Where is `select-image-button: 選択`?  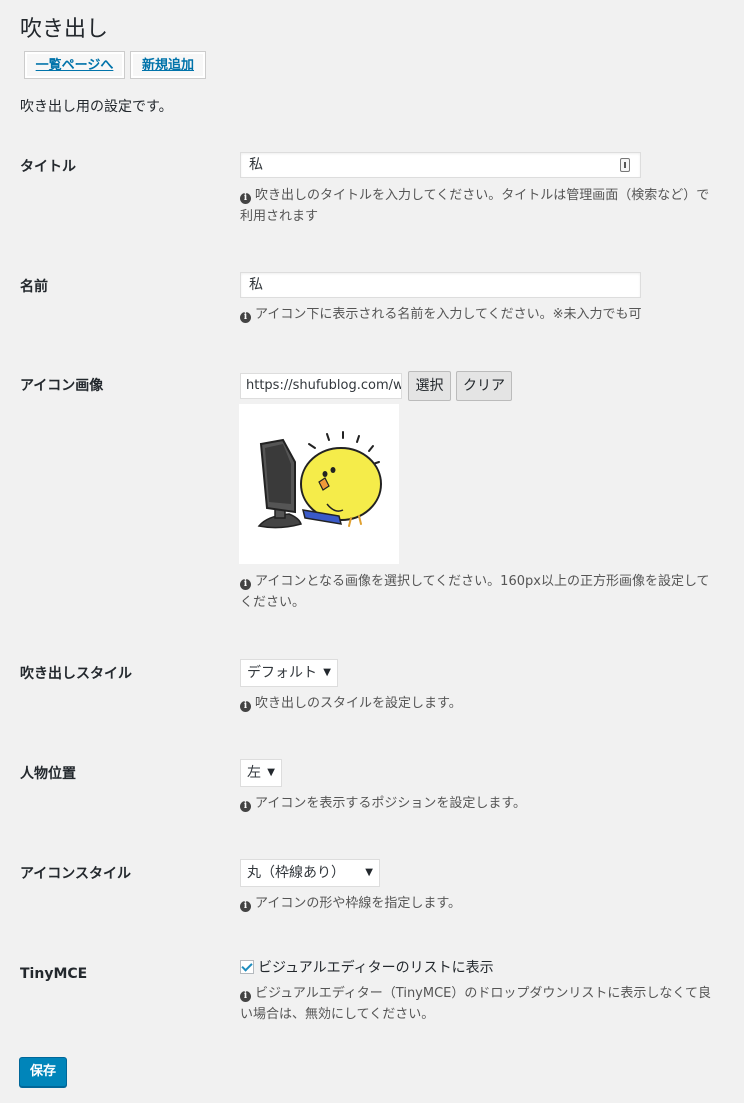 select-image-button: 選択 is located at coordinates (429, 386).